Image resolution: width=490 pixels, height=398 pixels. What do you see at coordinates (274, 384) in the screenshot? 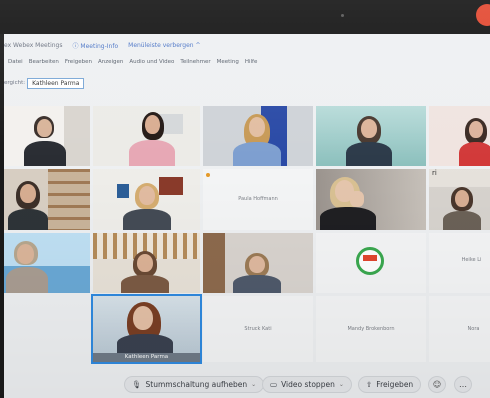
I see `camera-icon: ▭` at bounding box center [274, 384].